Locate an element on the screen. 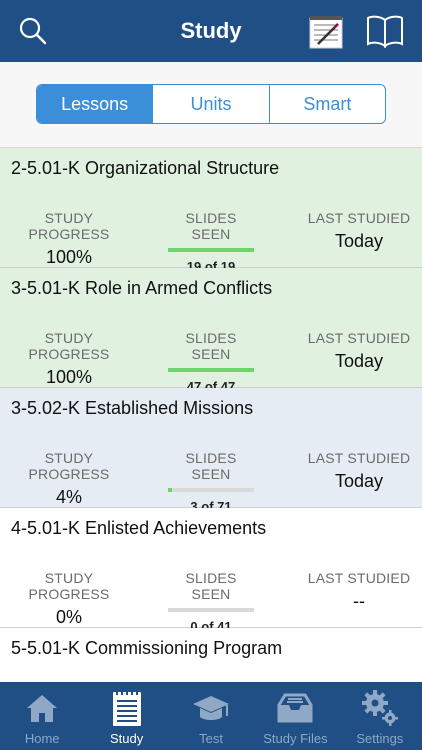 The height and width of the screenshot is (750, 422). graduation-cap-icon is located at coordinates (211, 708).